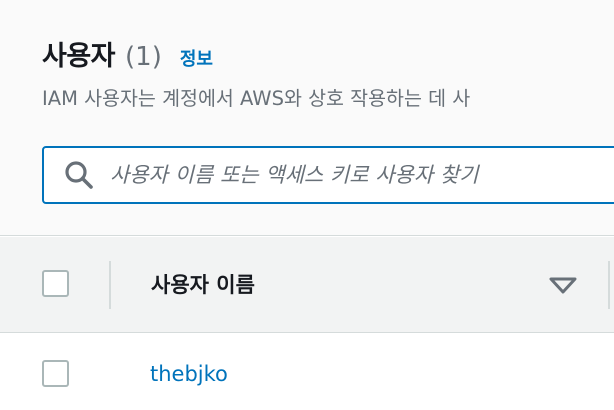 The image size is (614, 410). I want to click on page-description: IAM 사용자는 계정에서 AWS와 상호 작용하는 데 사, so click(256, 98).